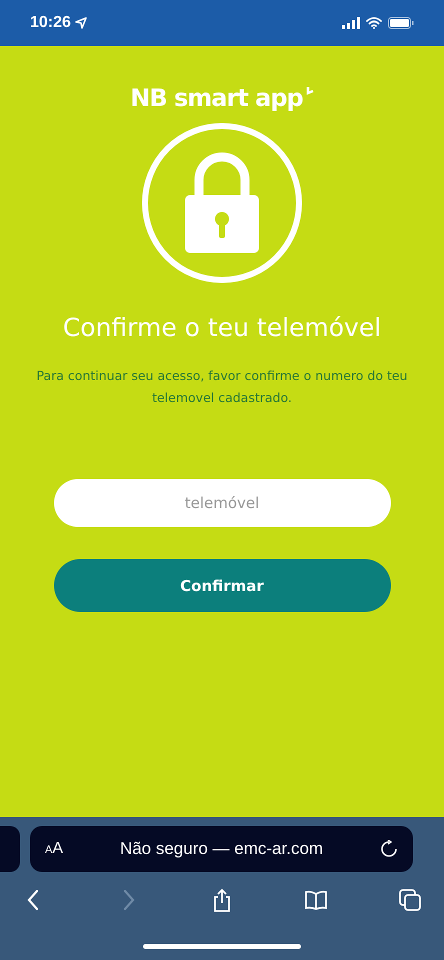 This screenshot has height=960, width=444. Describe the element at coordinates (222, 585) in the screenshot. I see `confirm-button: Confirmar` at that location.